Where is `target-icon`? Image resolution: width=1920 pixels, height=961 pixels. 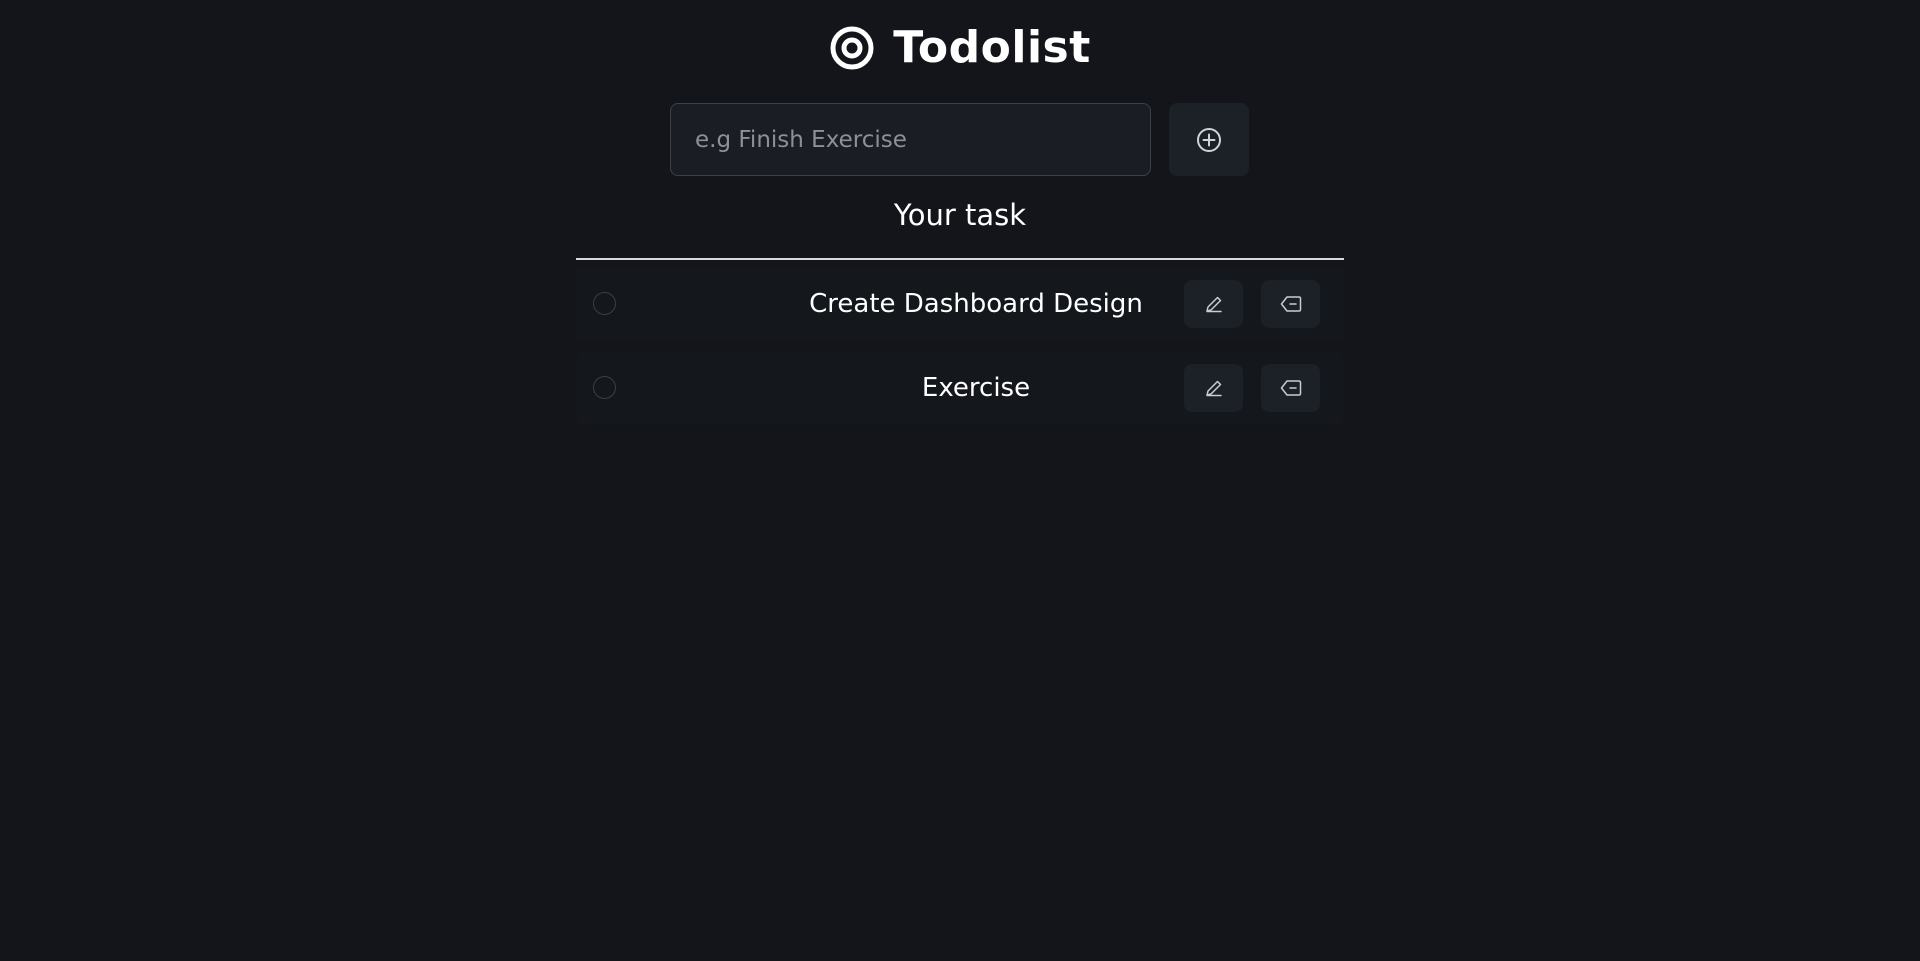
target-icon is located at coordinates (852, 48).